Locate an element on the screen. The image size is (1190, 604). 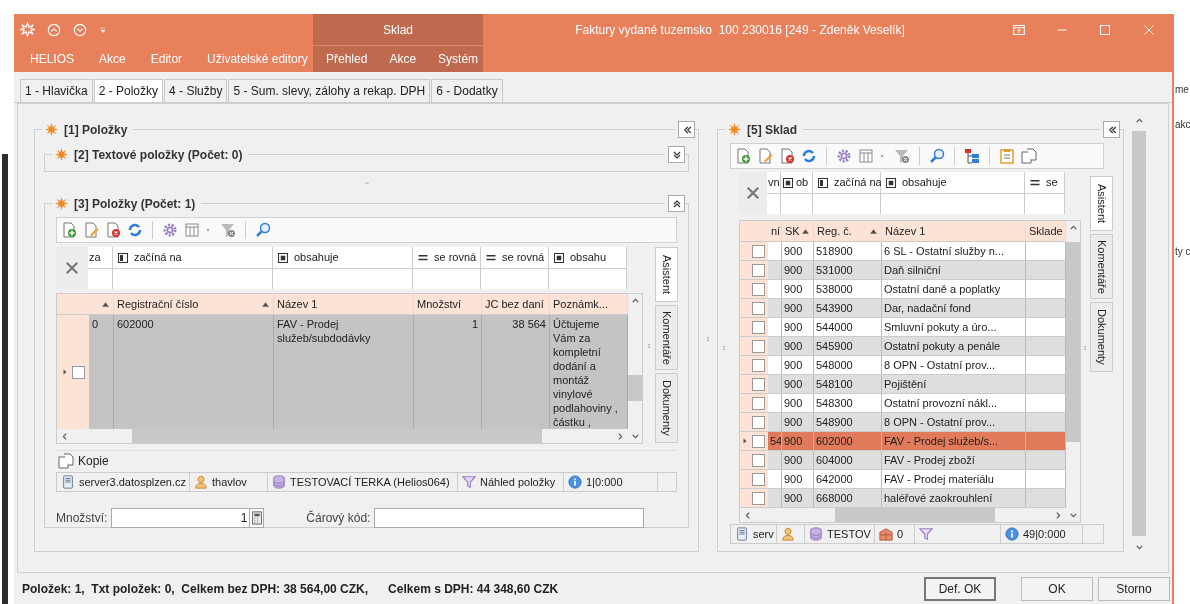
table-row: 0 602000 FAV - Prodej služeb/subdodávky 1 38 564 Účtujeme Vám za kompletní dodání a montáž vinylové podlahoviny , částku , is located at coordinates (358, 372).